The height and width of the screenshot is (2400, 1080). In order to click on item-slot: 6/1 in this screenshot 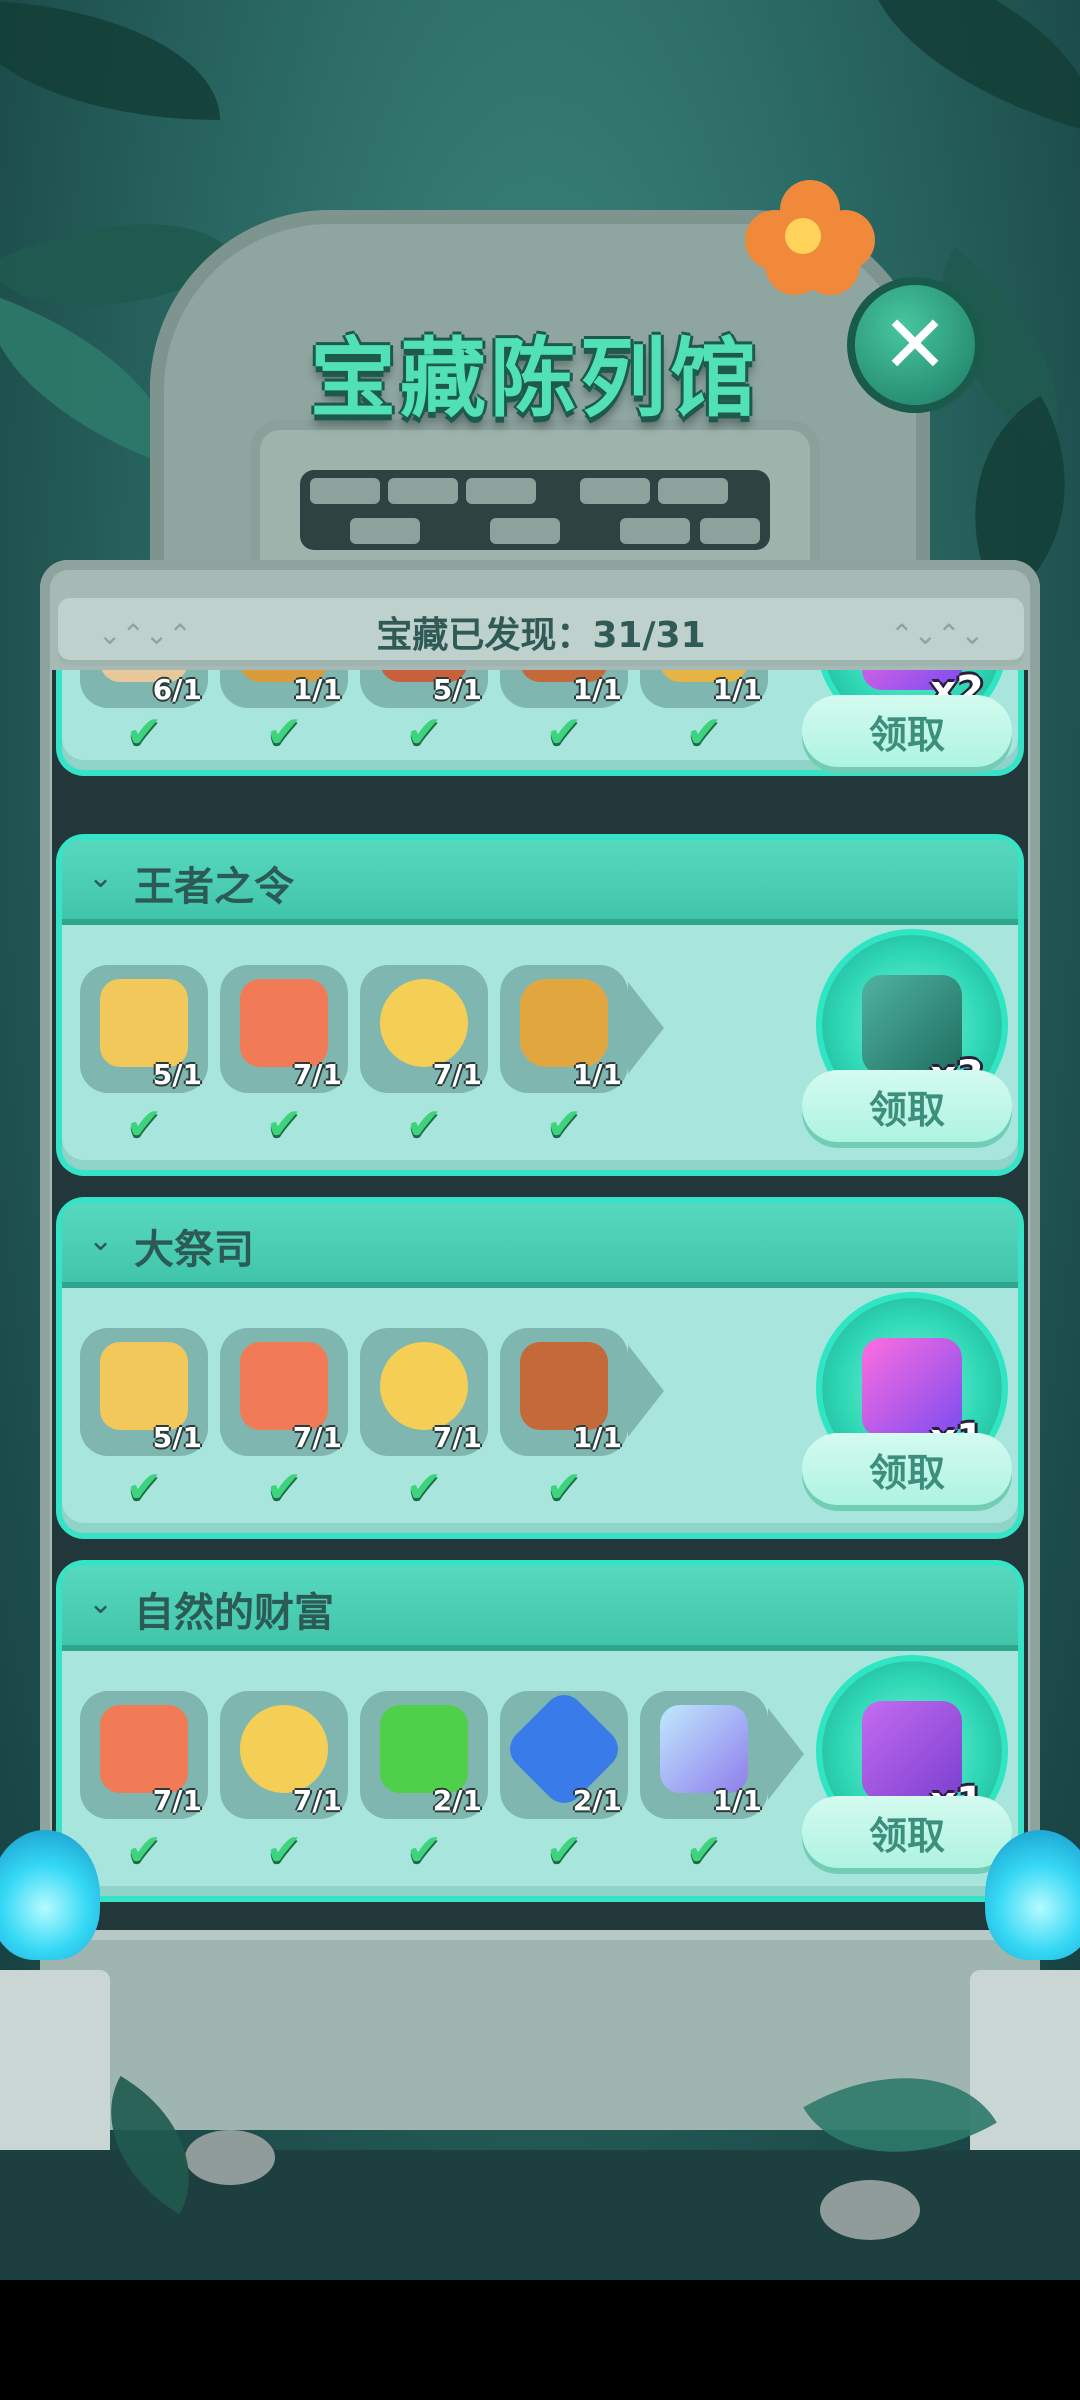, I will do `click(144, 689)`.